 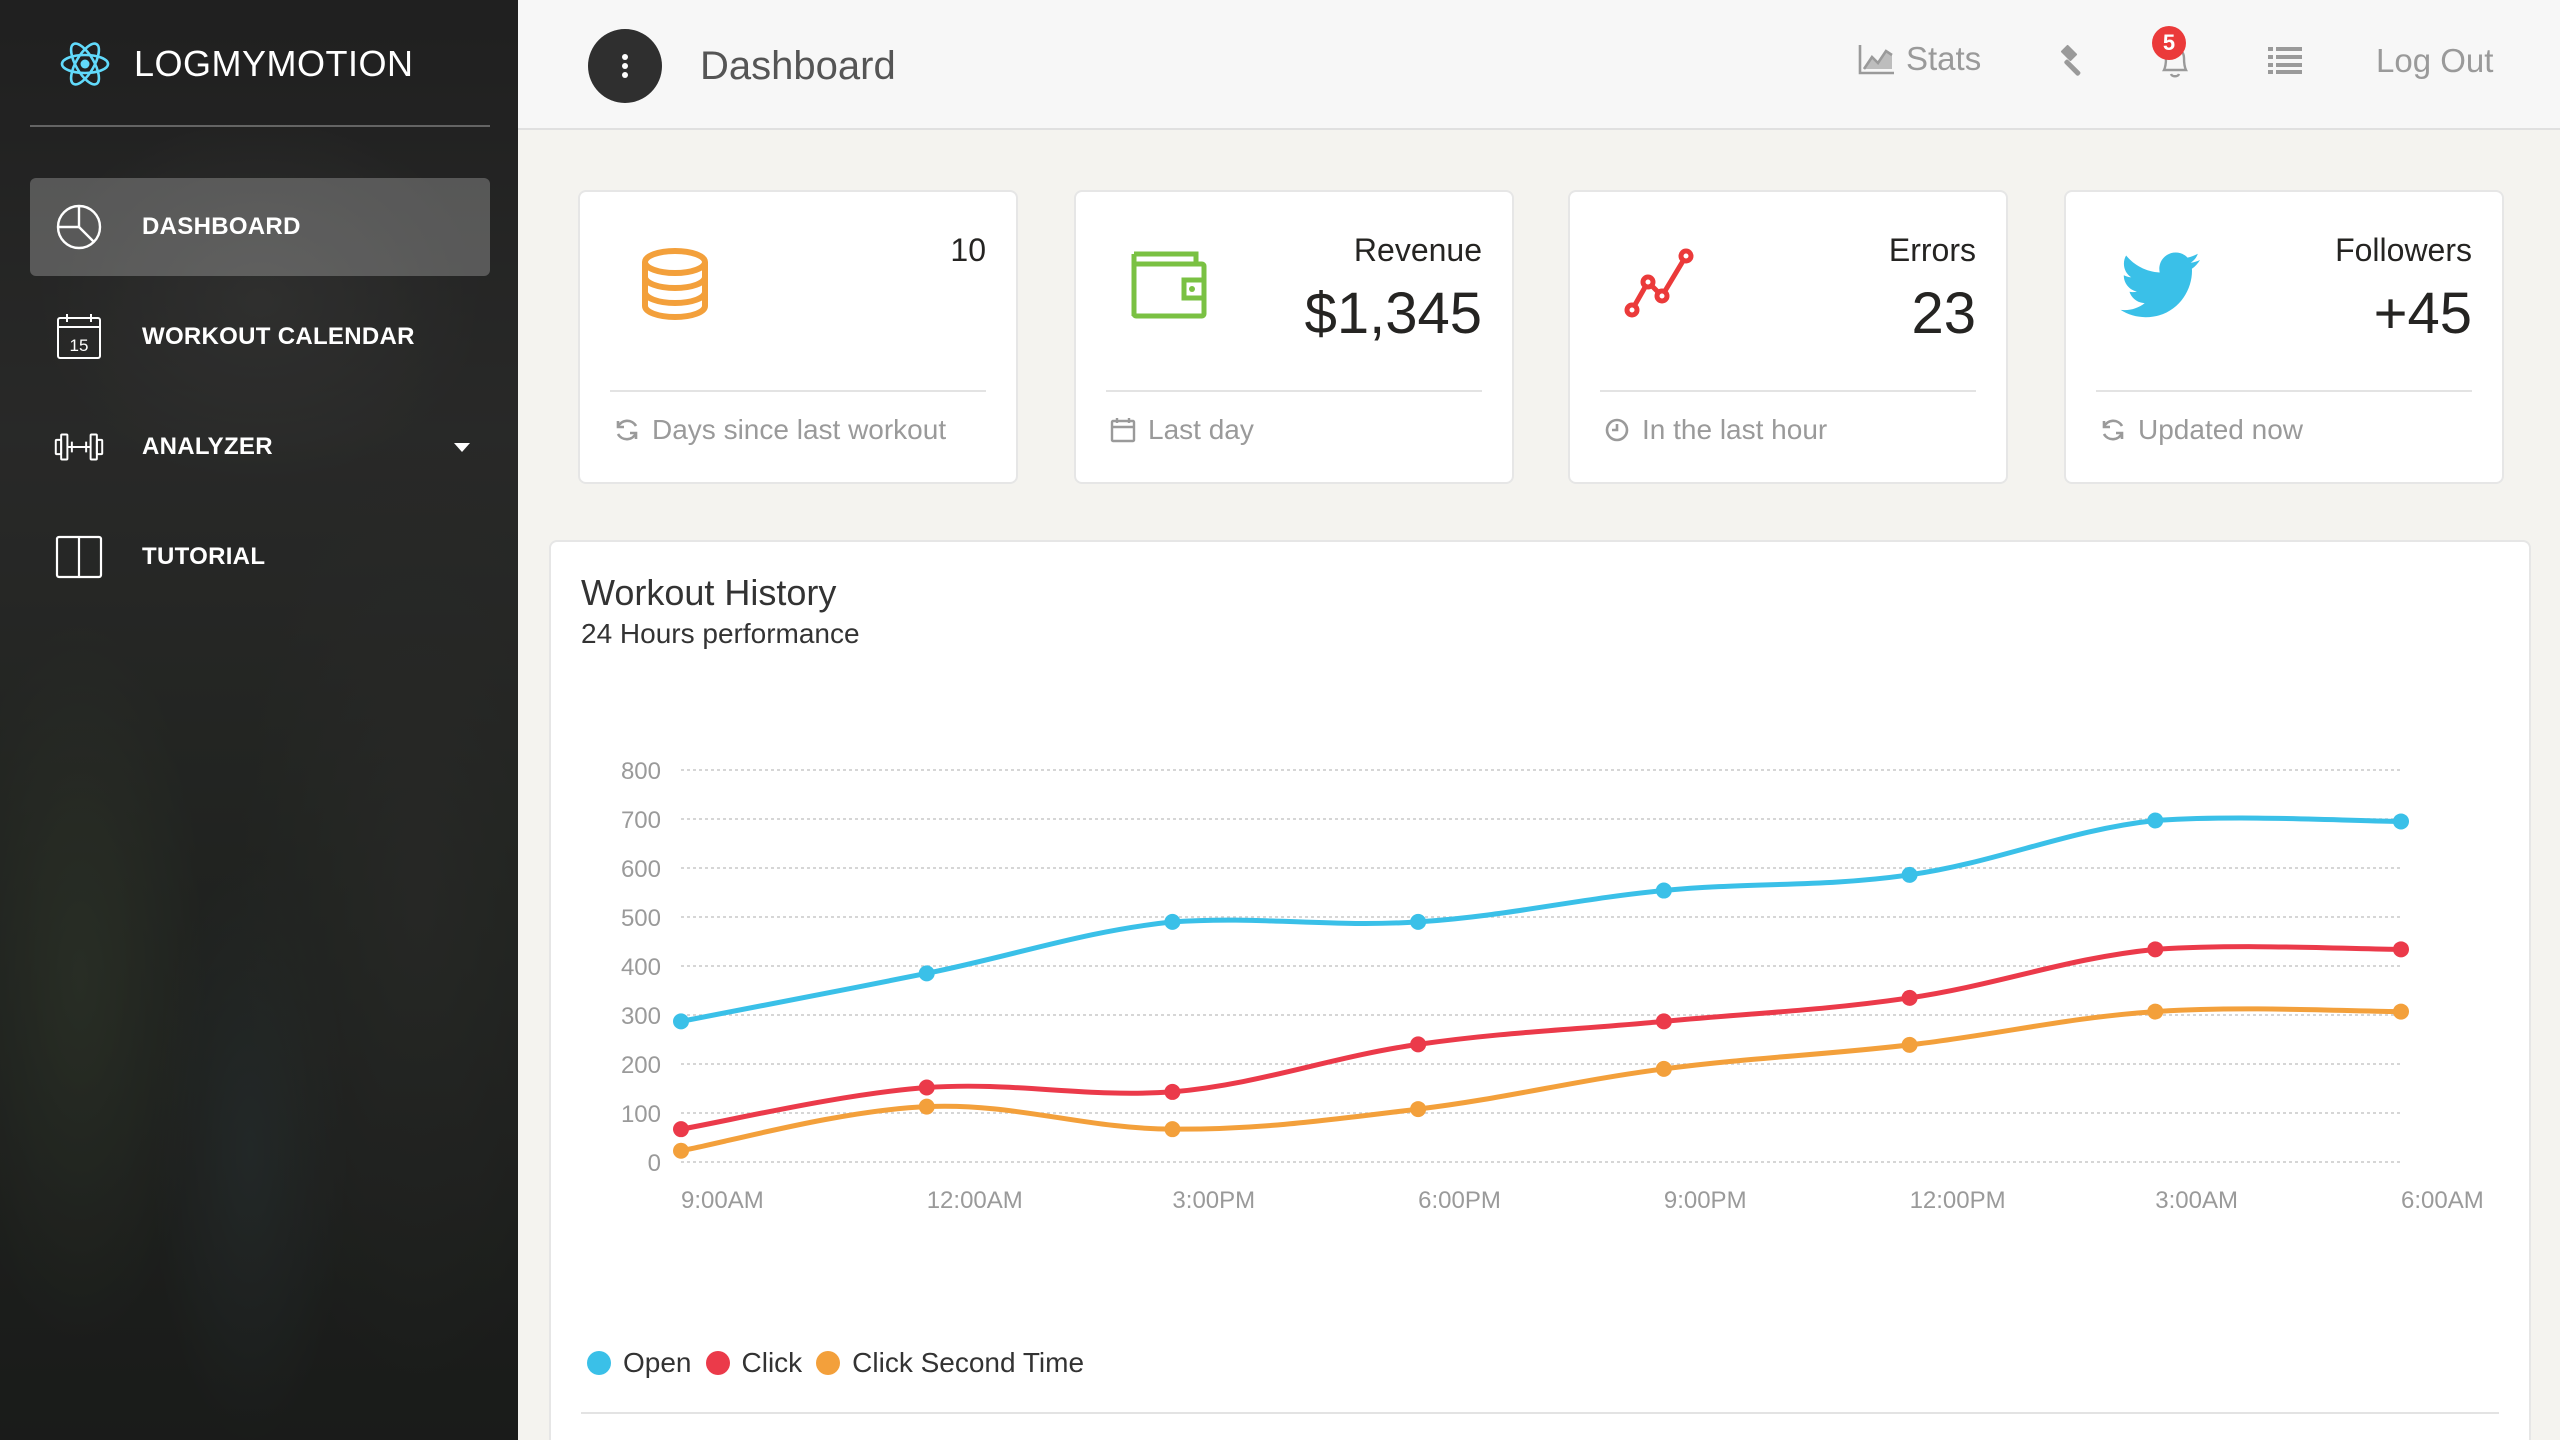 What do you see at coordinates (641, 1114) in the screenshot?
I see `y-tick-label: 100` at bounding box center [641, 1114].